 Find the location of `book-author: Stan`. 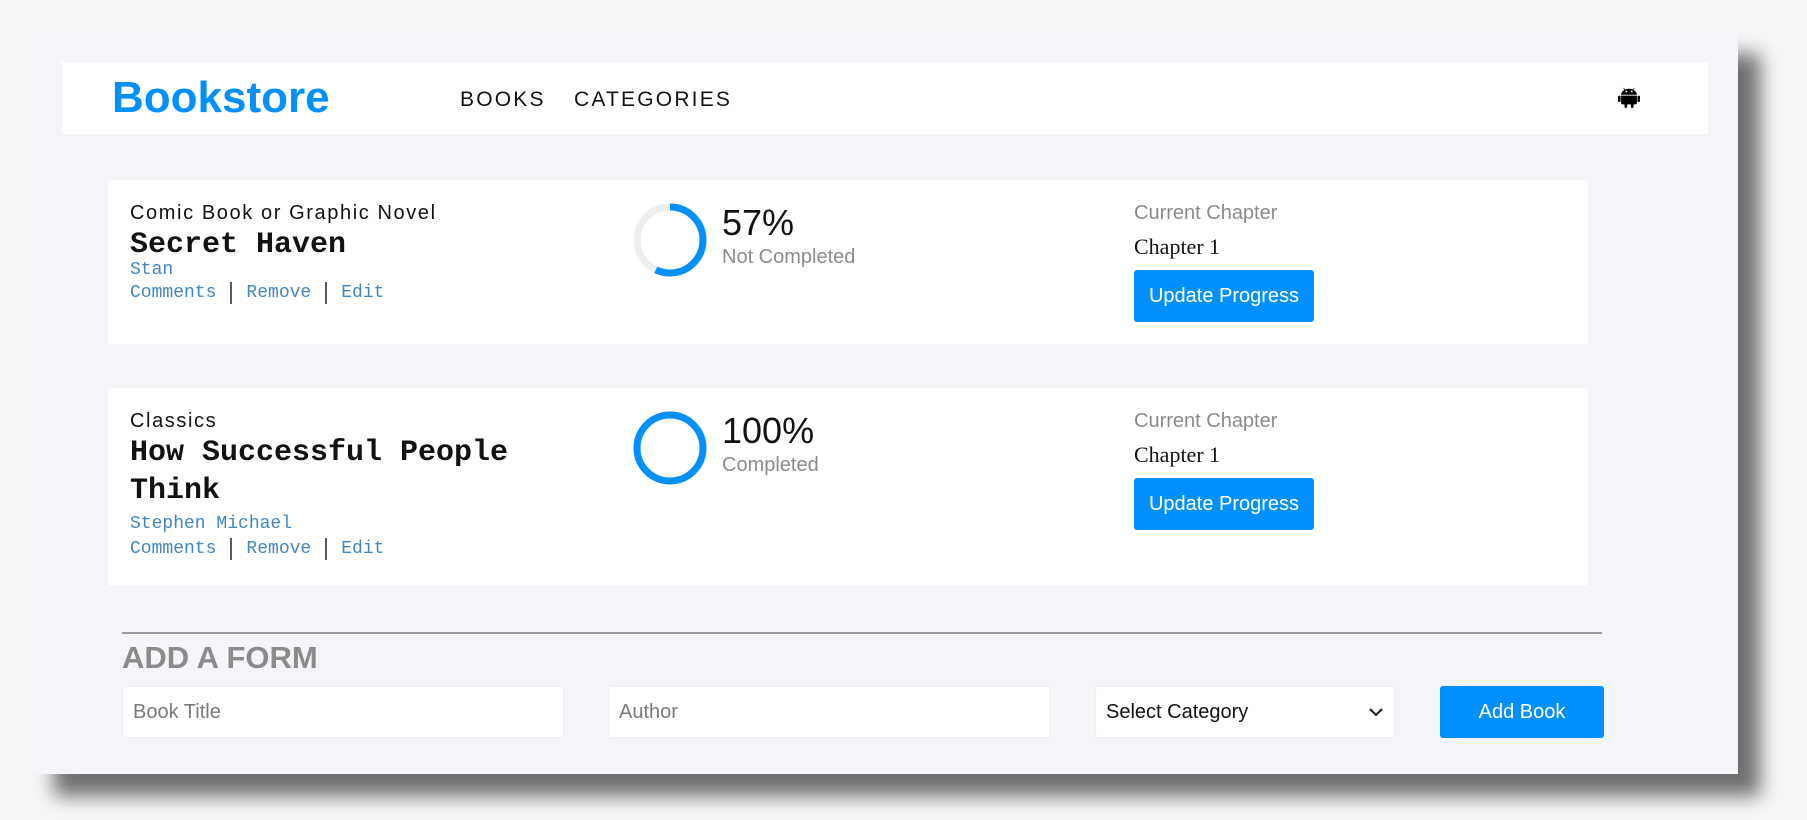

book-author: Stan is located at coordinates (151, 270).